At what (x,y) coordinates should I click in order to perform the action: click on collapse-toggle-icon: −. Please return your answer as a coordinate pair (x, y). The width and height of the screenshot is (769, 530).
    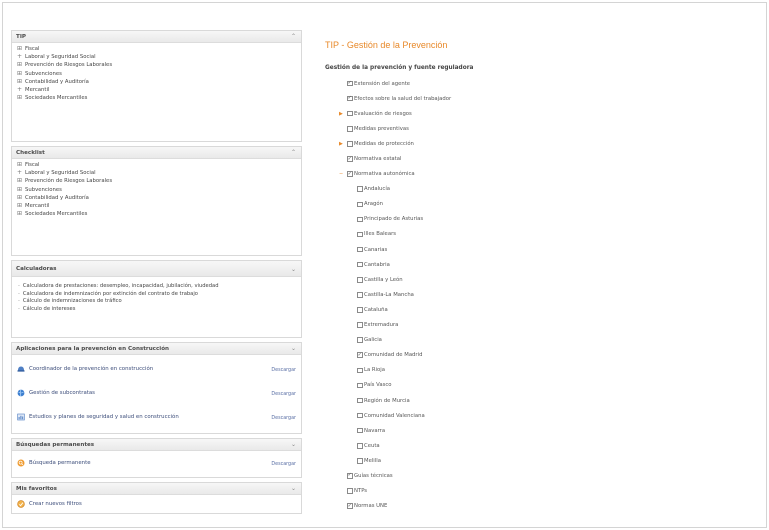
    Looking at the image, I should click on (341, 174).